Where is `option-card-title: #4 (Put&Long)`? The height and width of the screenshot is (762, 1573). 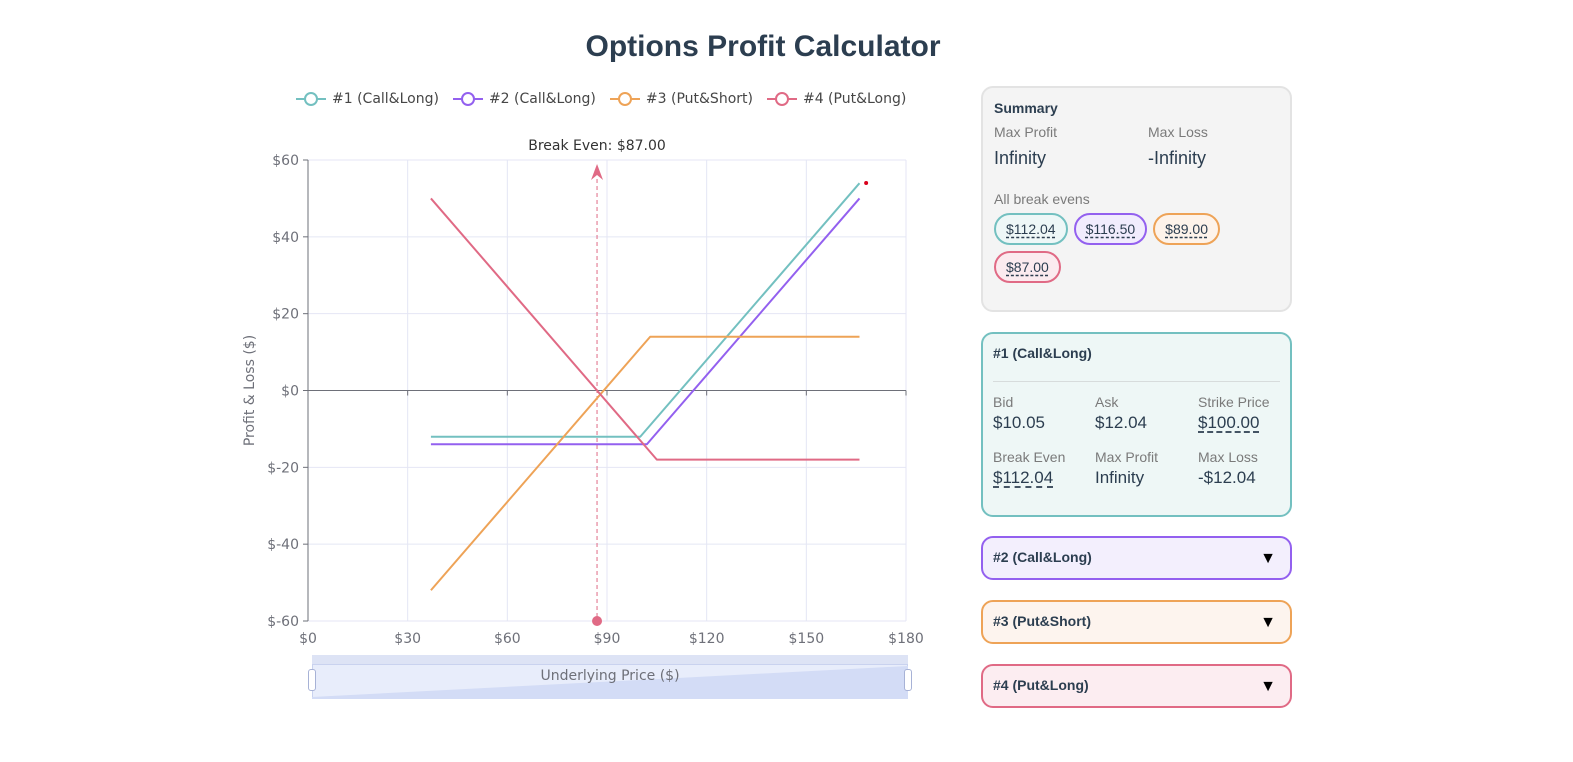 option-card-title: #4 (Put&Long) is located at coordinates (1041, 685).